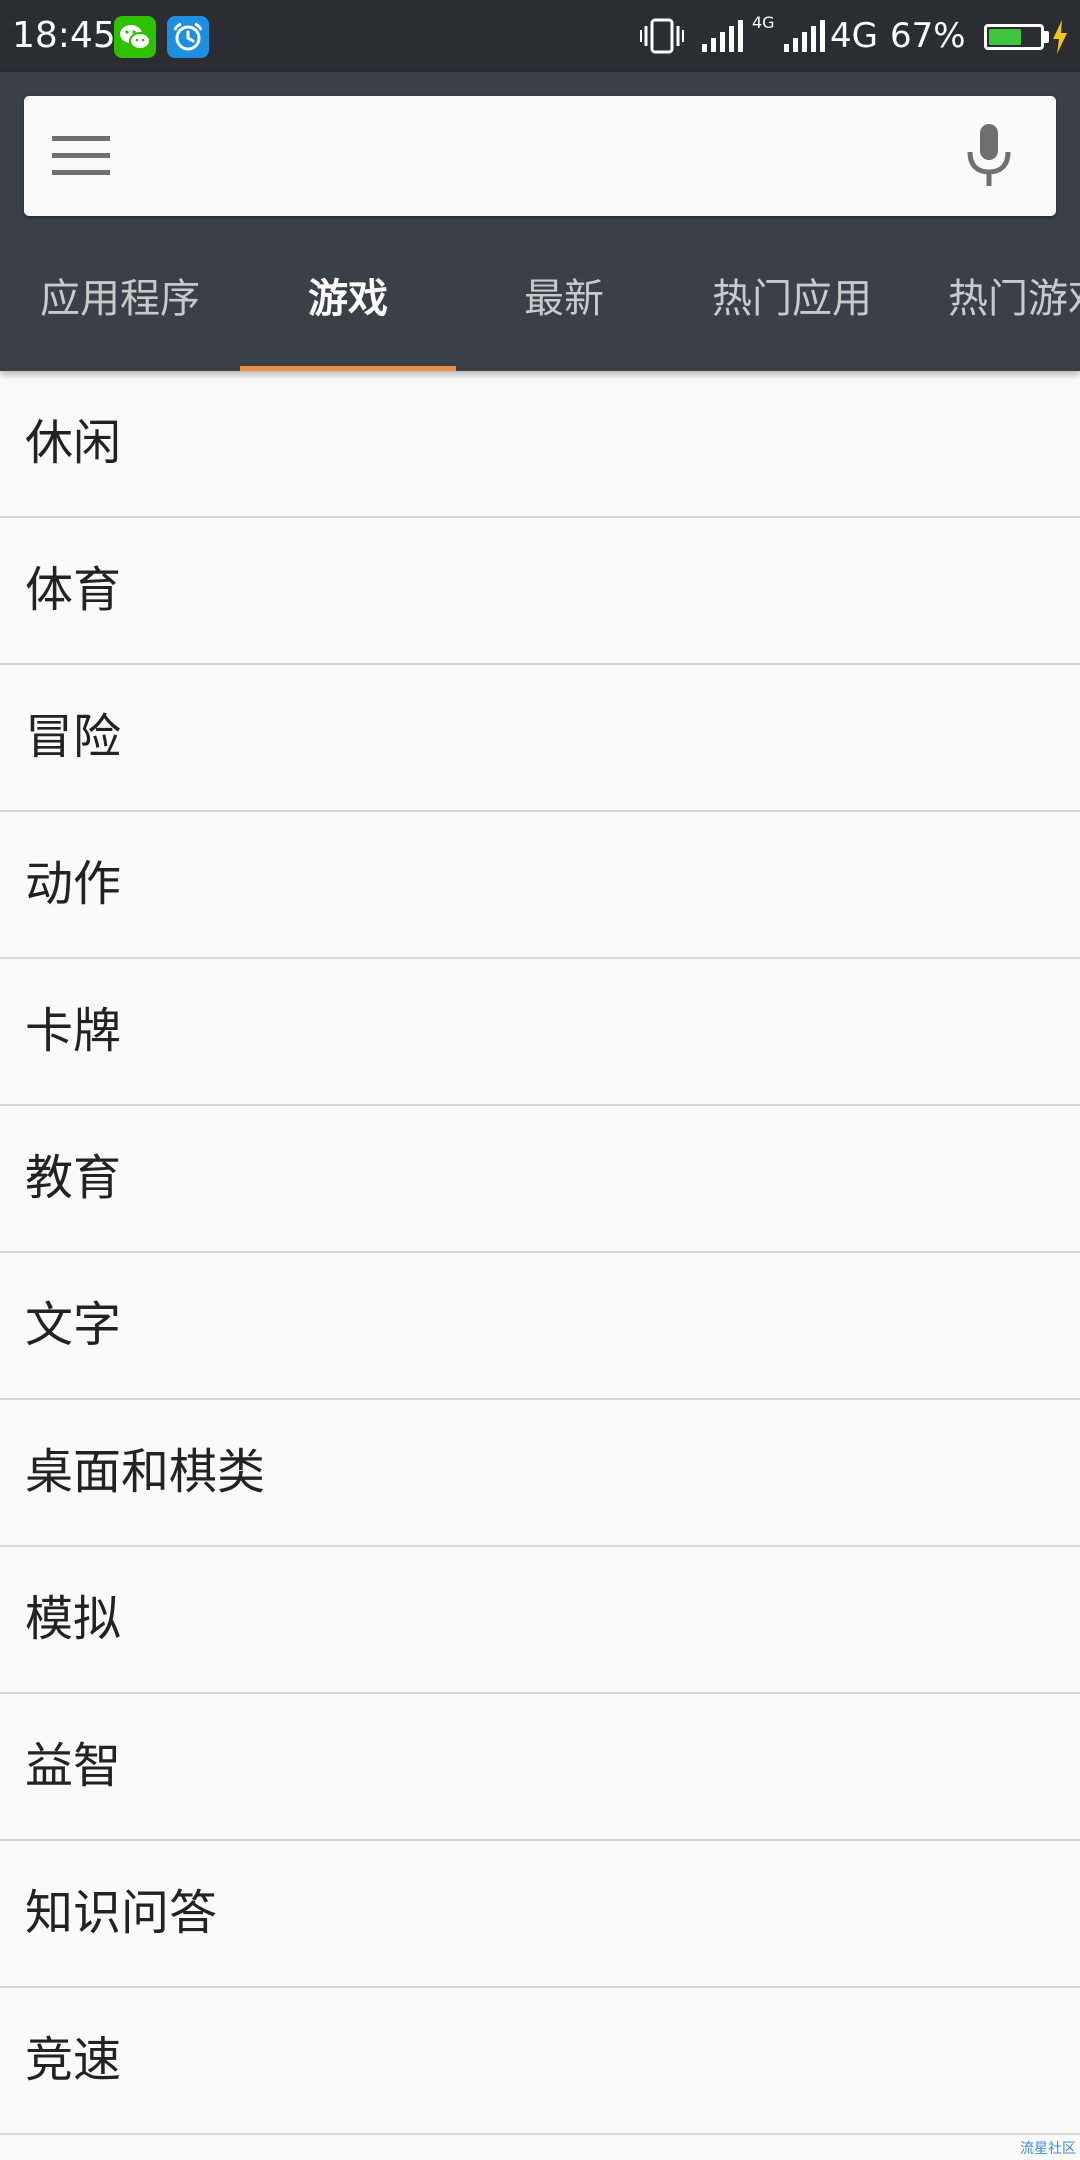  Describe the element at coordinates (64, 35) in the screenshot. I see `status-time: 18:45` at that location.